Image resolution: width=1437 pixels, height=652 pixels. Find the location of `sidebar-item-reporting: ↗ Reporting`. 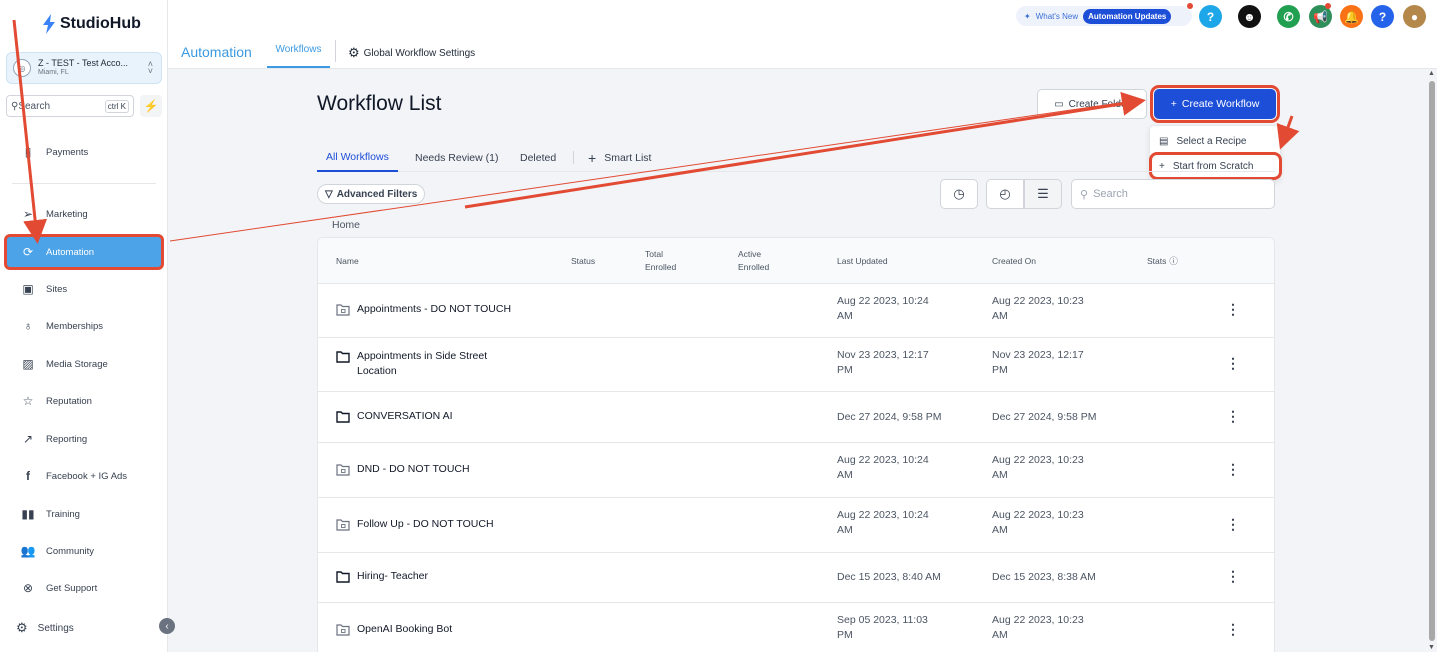

sidebar-item-reporting: ↗ Reporting is located at coordinates (84, 439).